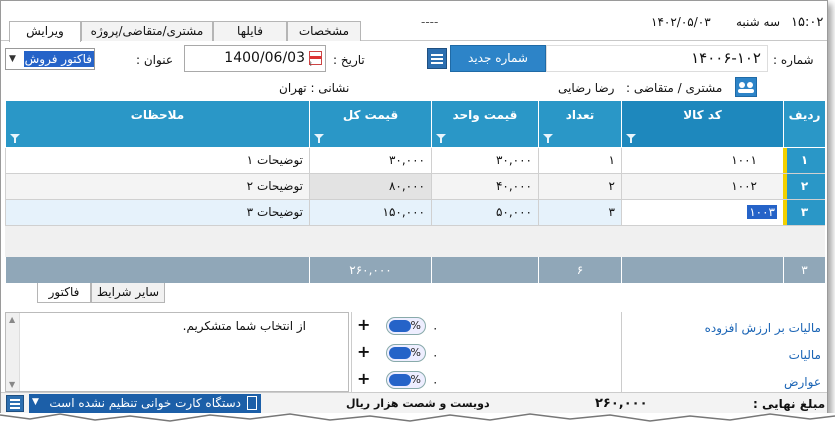 This screenshot has height=446, width=835. Describe the element at coordinates (64, 293) in the screenshot. I see `tab-invoice: فاکتور` at that location.